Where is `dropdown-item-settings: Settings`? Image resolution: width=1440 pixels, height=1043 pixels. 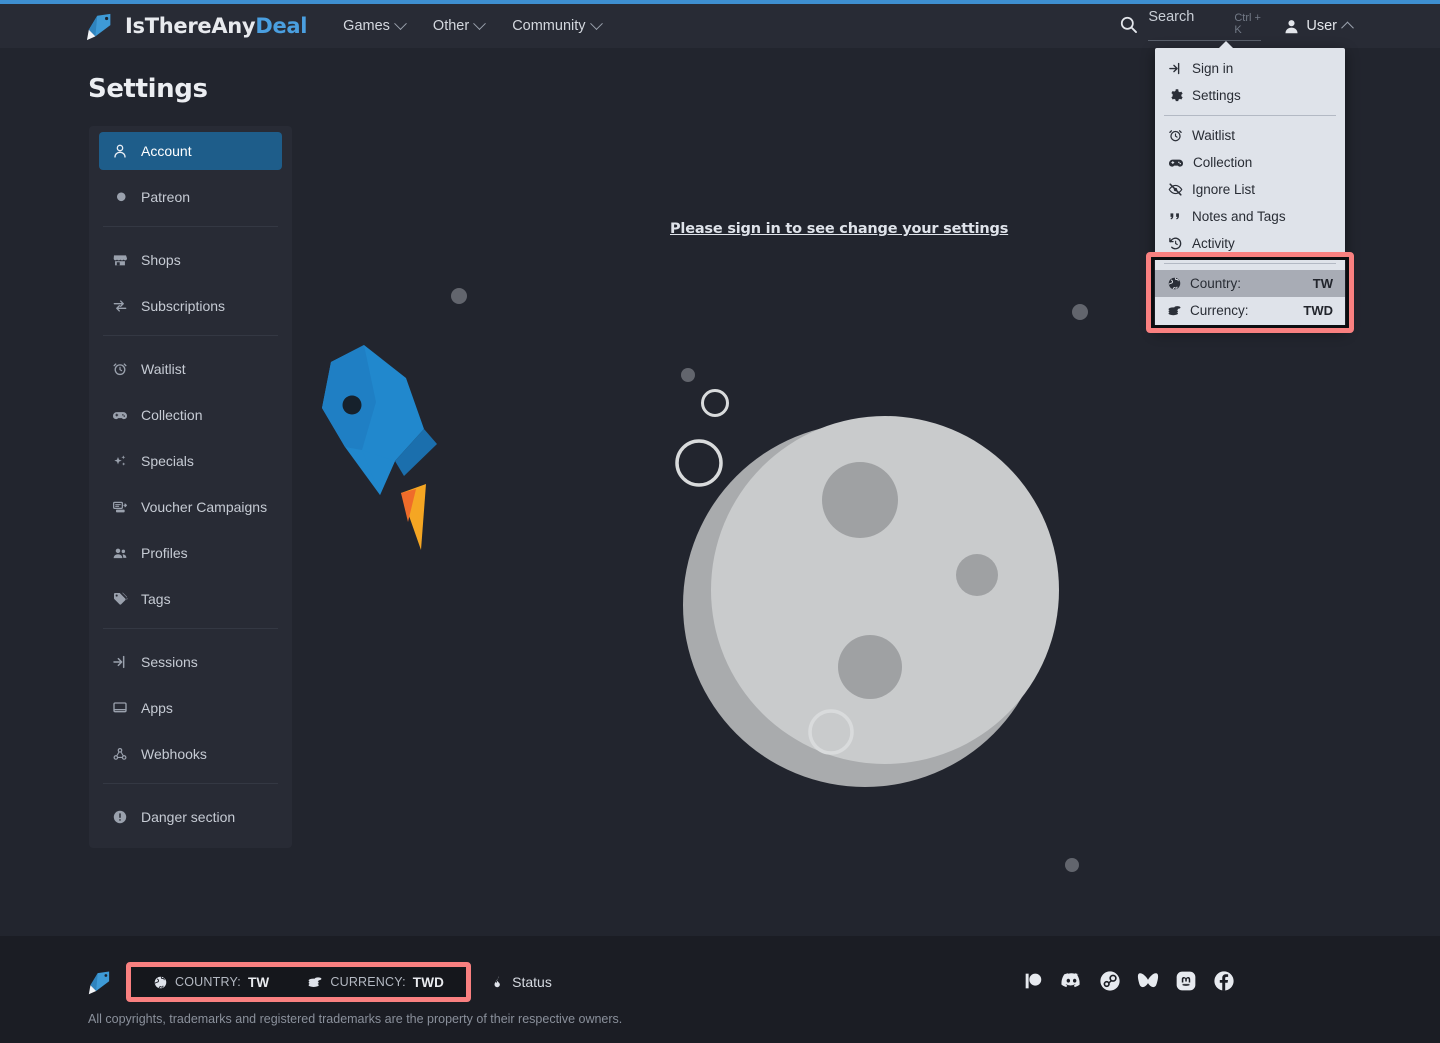
dropdown-item-settings: Settings is located at coordinates (1250, 95).